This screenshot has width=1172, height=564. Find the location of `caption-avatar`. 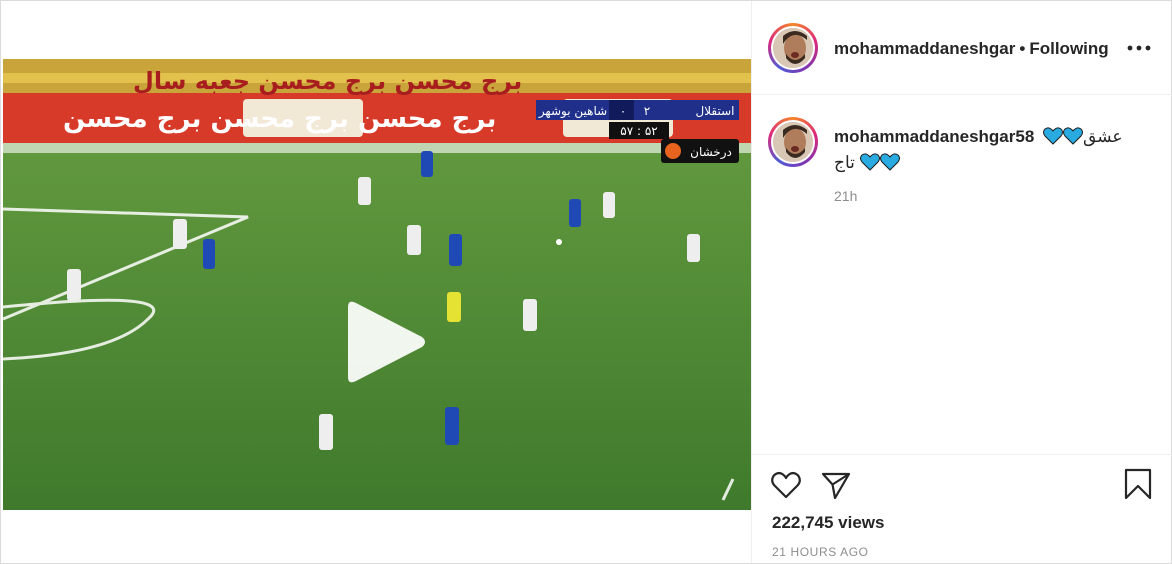

caption-avatar is located at coordinates (793, 142).